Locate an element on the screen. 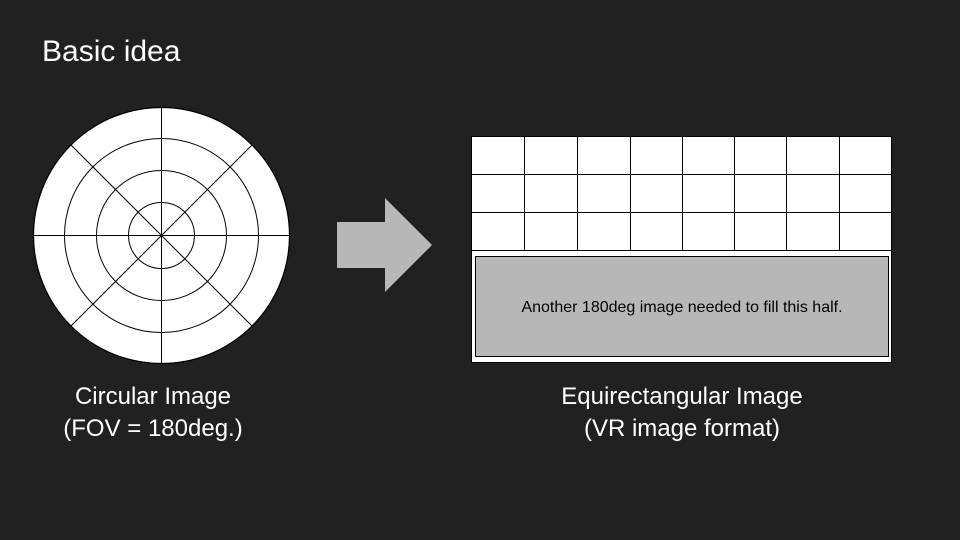 The width and height of the screenshot is (960, 540). circular-image is located at coordinates (161, 235).